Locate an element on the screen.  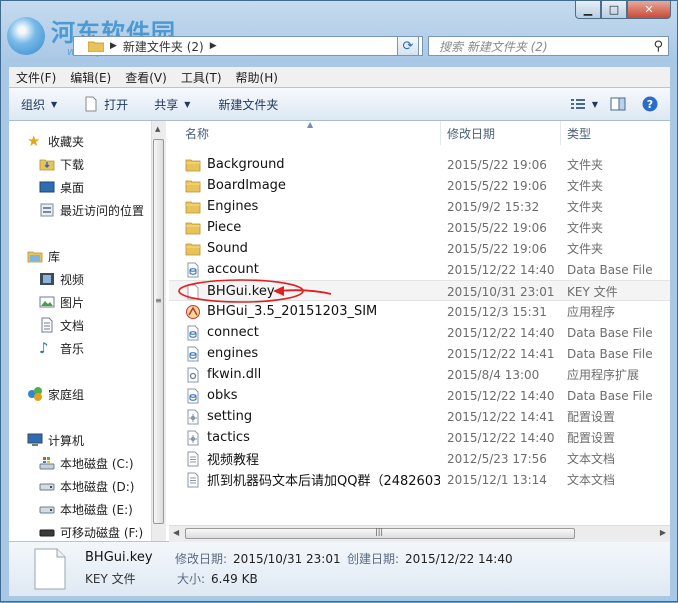
nav-item-pictures: 图片 is located at coordinates (61, 302).